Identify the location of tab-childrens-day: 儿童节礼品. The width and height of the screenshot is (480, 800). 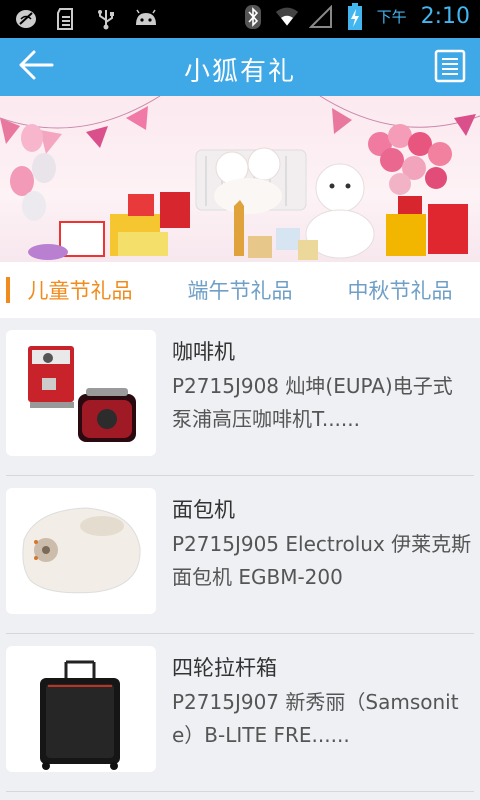
(80, 290).